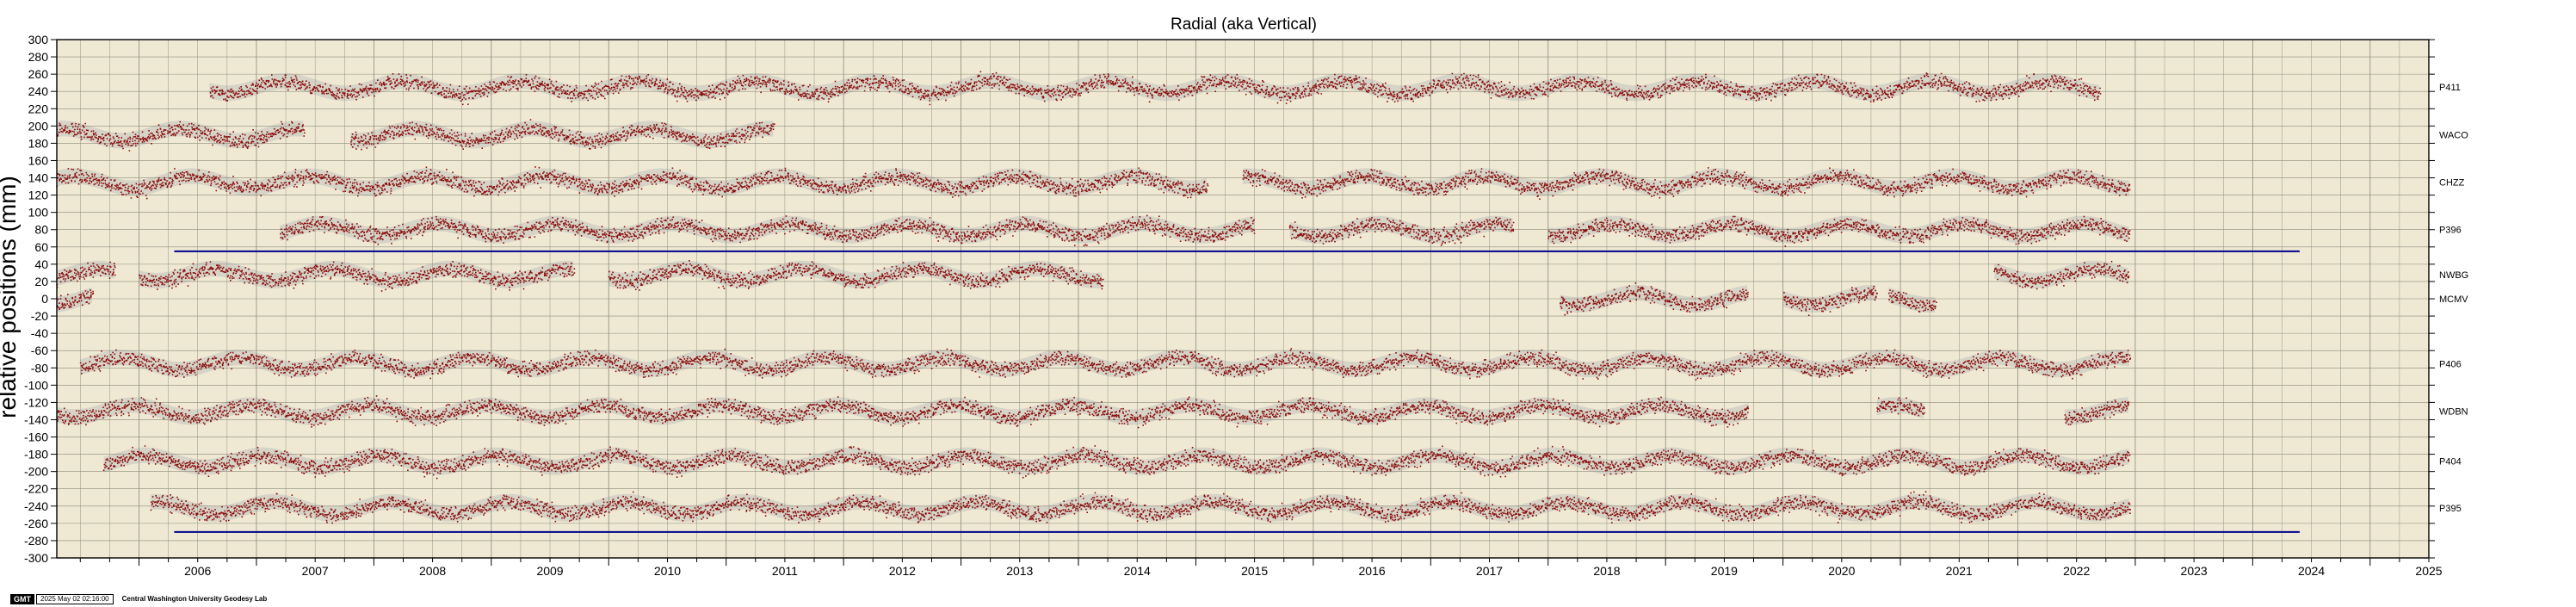  I want to click on y-tick-label: 180, so click(38, 143).